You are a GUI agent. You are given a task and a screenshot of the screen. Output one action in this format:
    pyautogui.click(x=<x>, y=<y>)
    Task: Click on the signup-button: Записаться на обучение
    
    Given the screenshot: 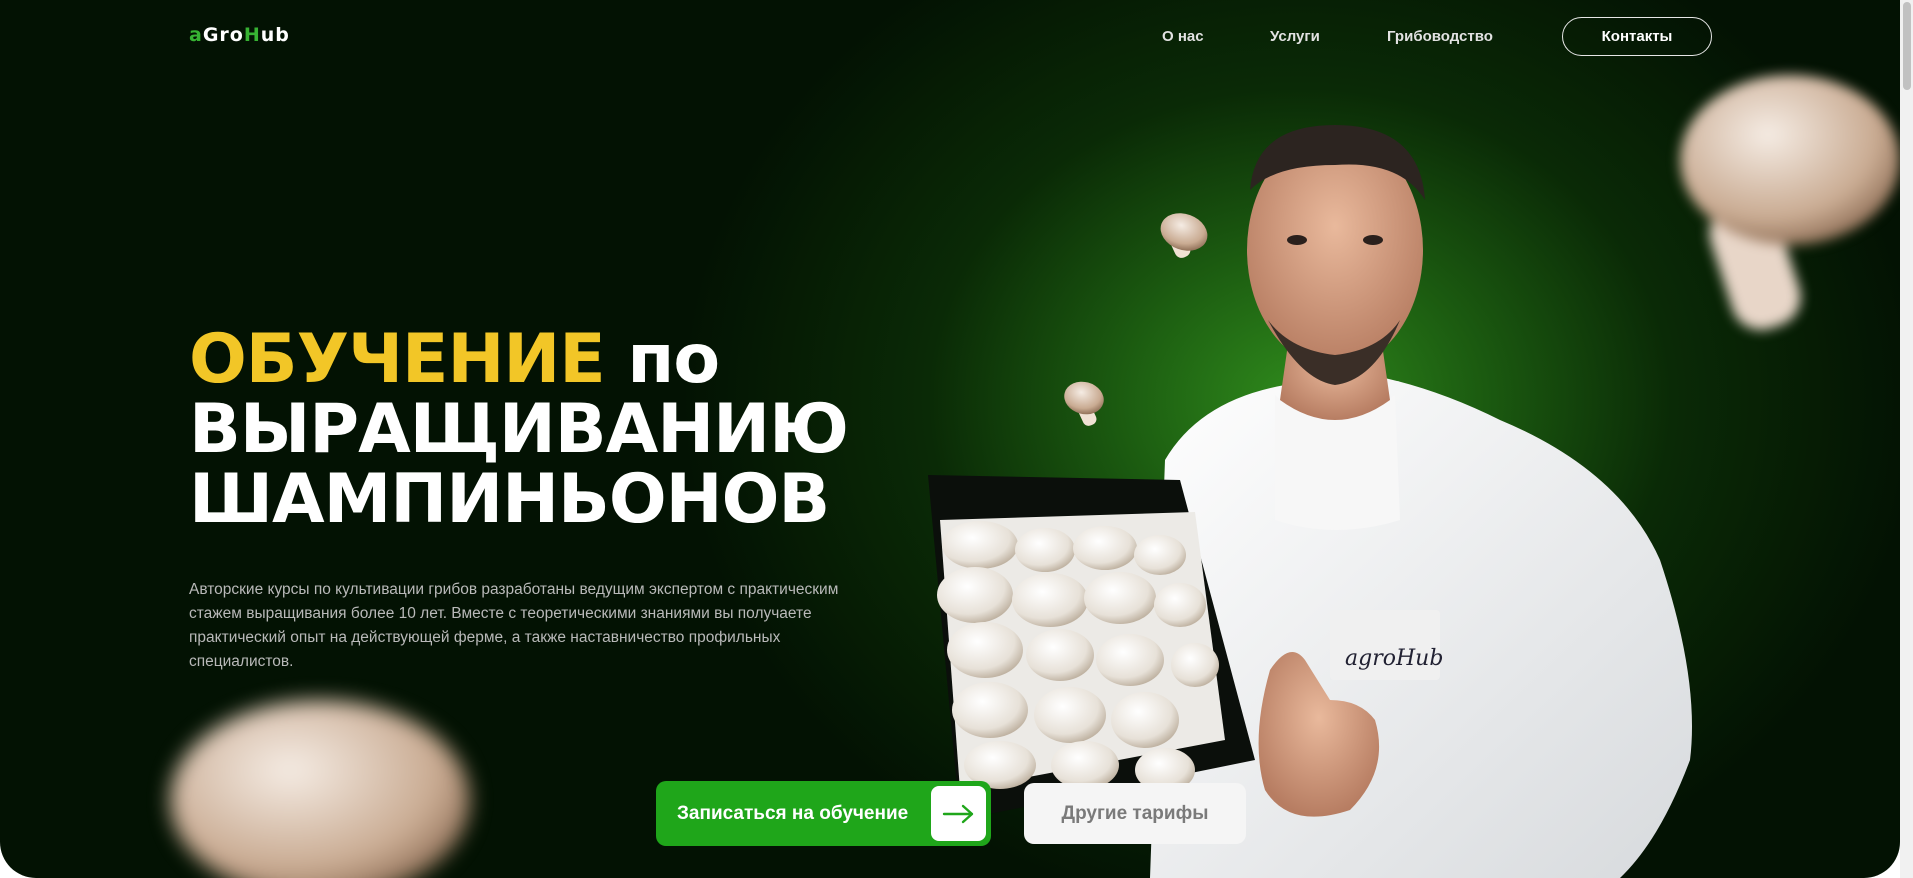 What is the action you would take?
    pyautogui.click(x=823, y=813)
    